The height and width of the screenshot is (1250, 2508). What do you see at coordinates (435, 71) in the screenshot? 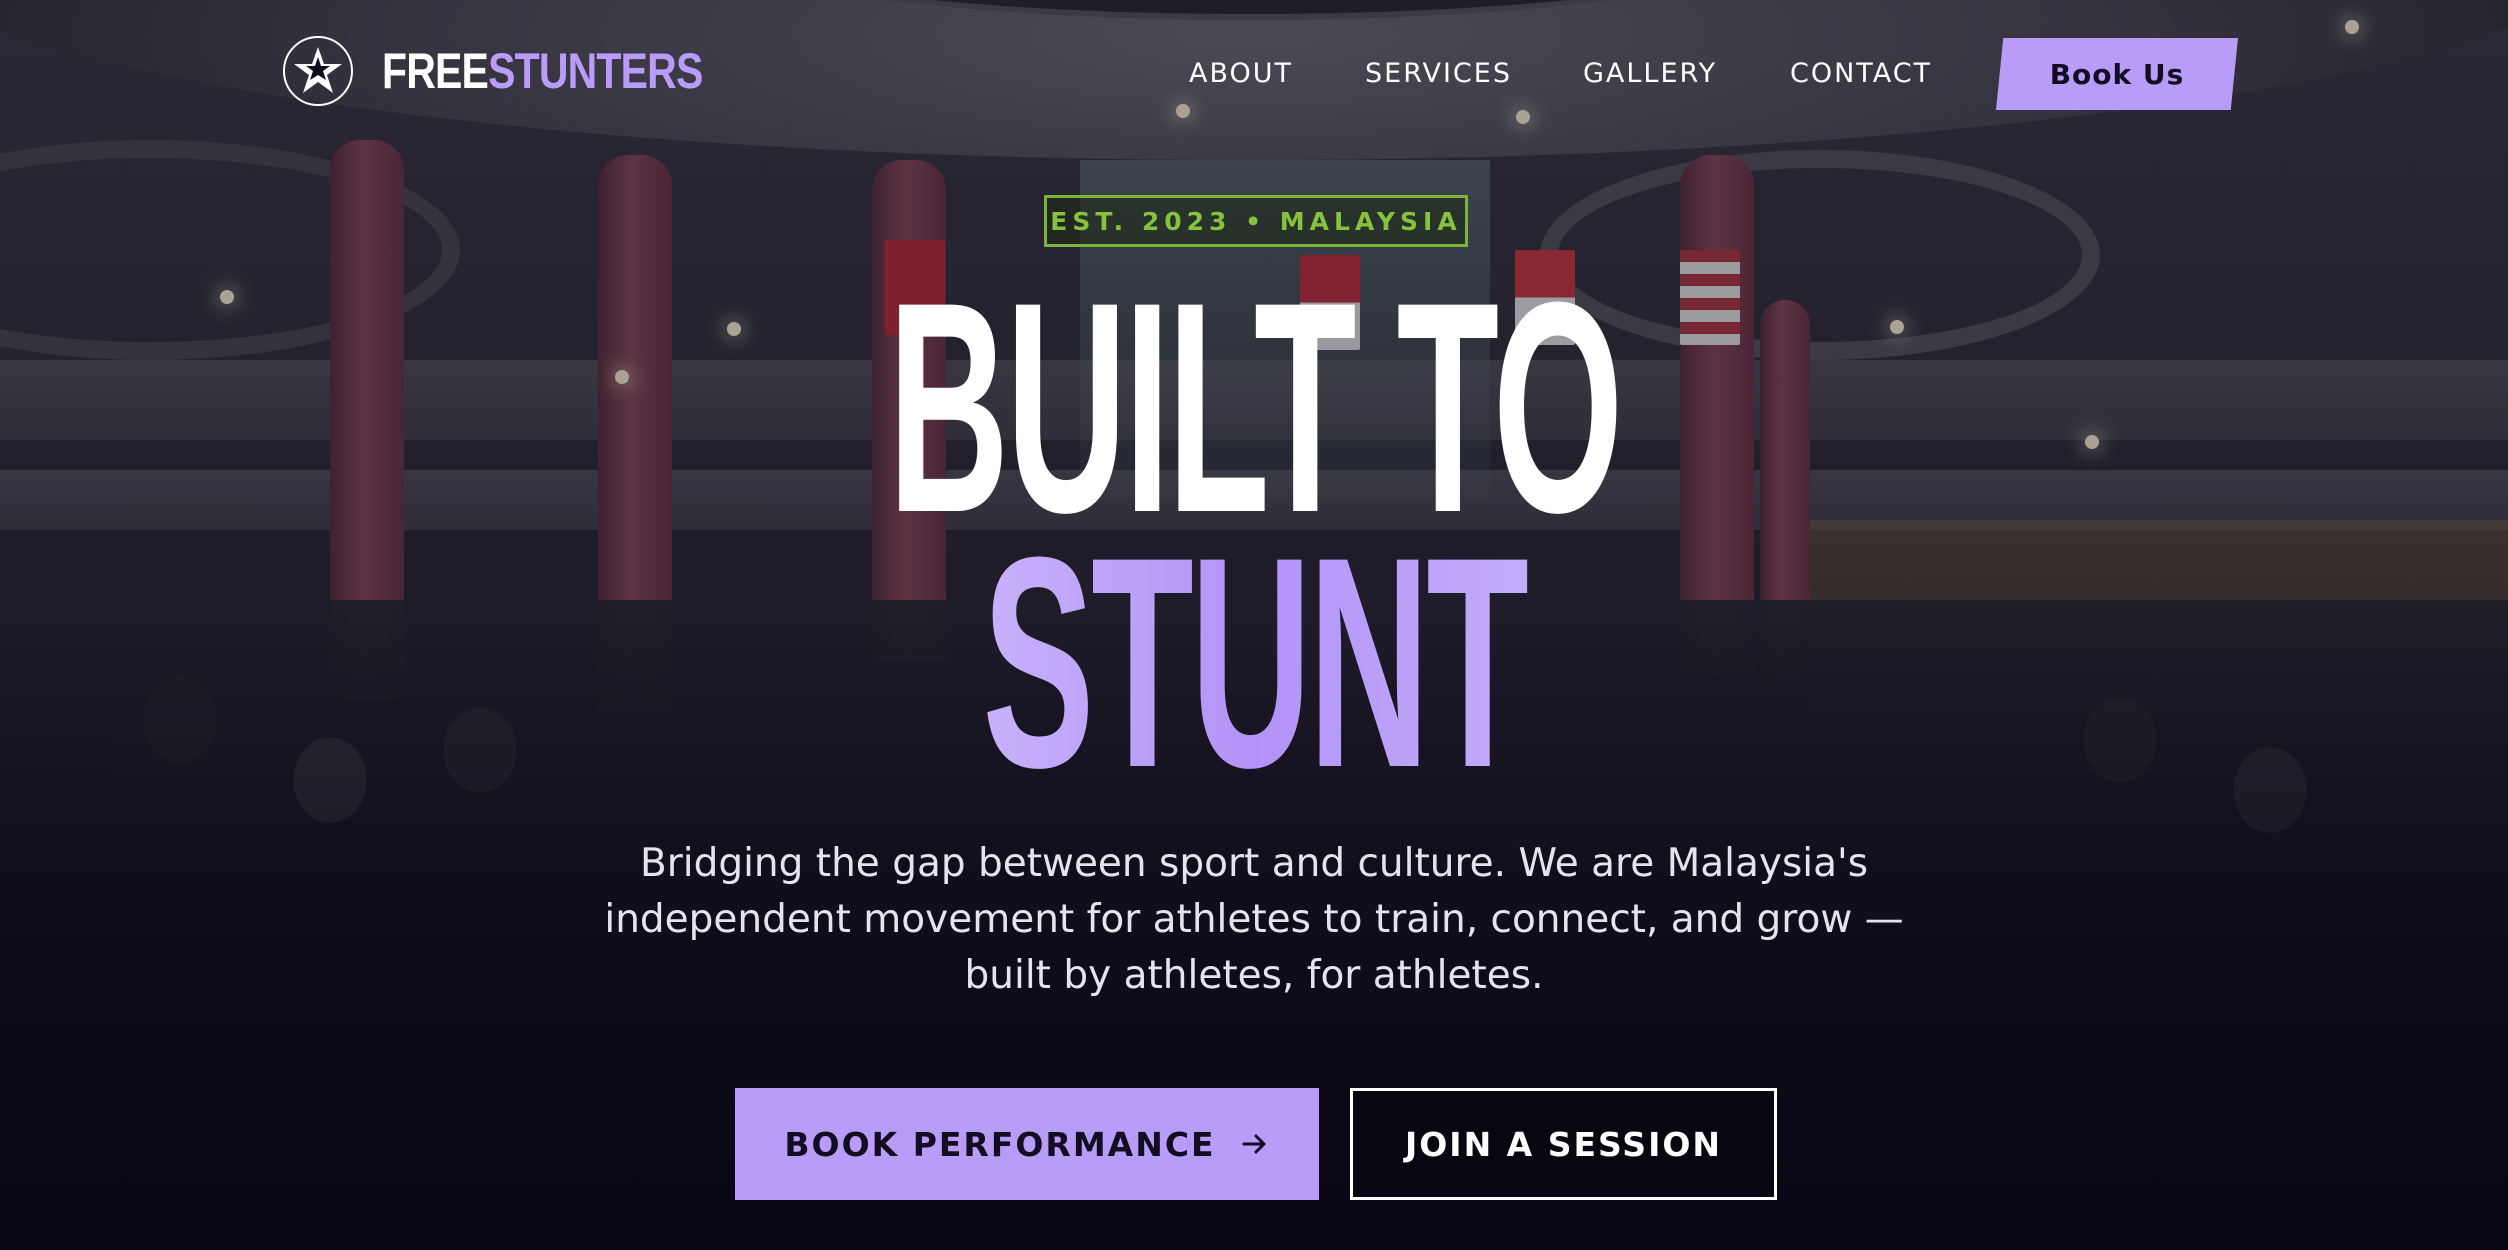
I see `brand-word-free: FREE` at bounding box center [435, 71].